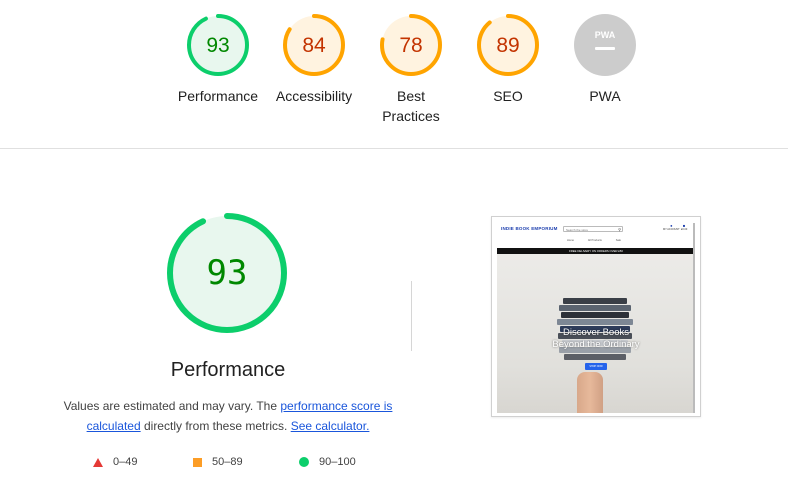 The height and width of the screenshot is (486, 788). Describe the element at coordinates (596, 344) in the screenshot. I see `hero-line: Beyond the Ordinary` at that location.